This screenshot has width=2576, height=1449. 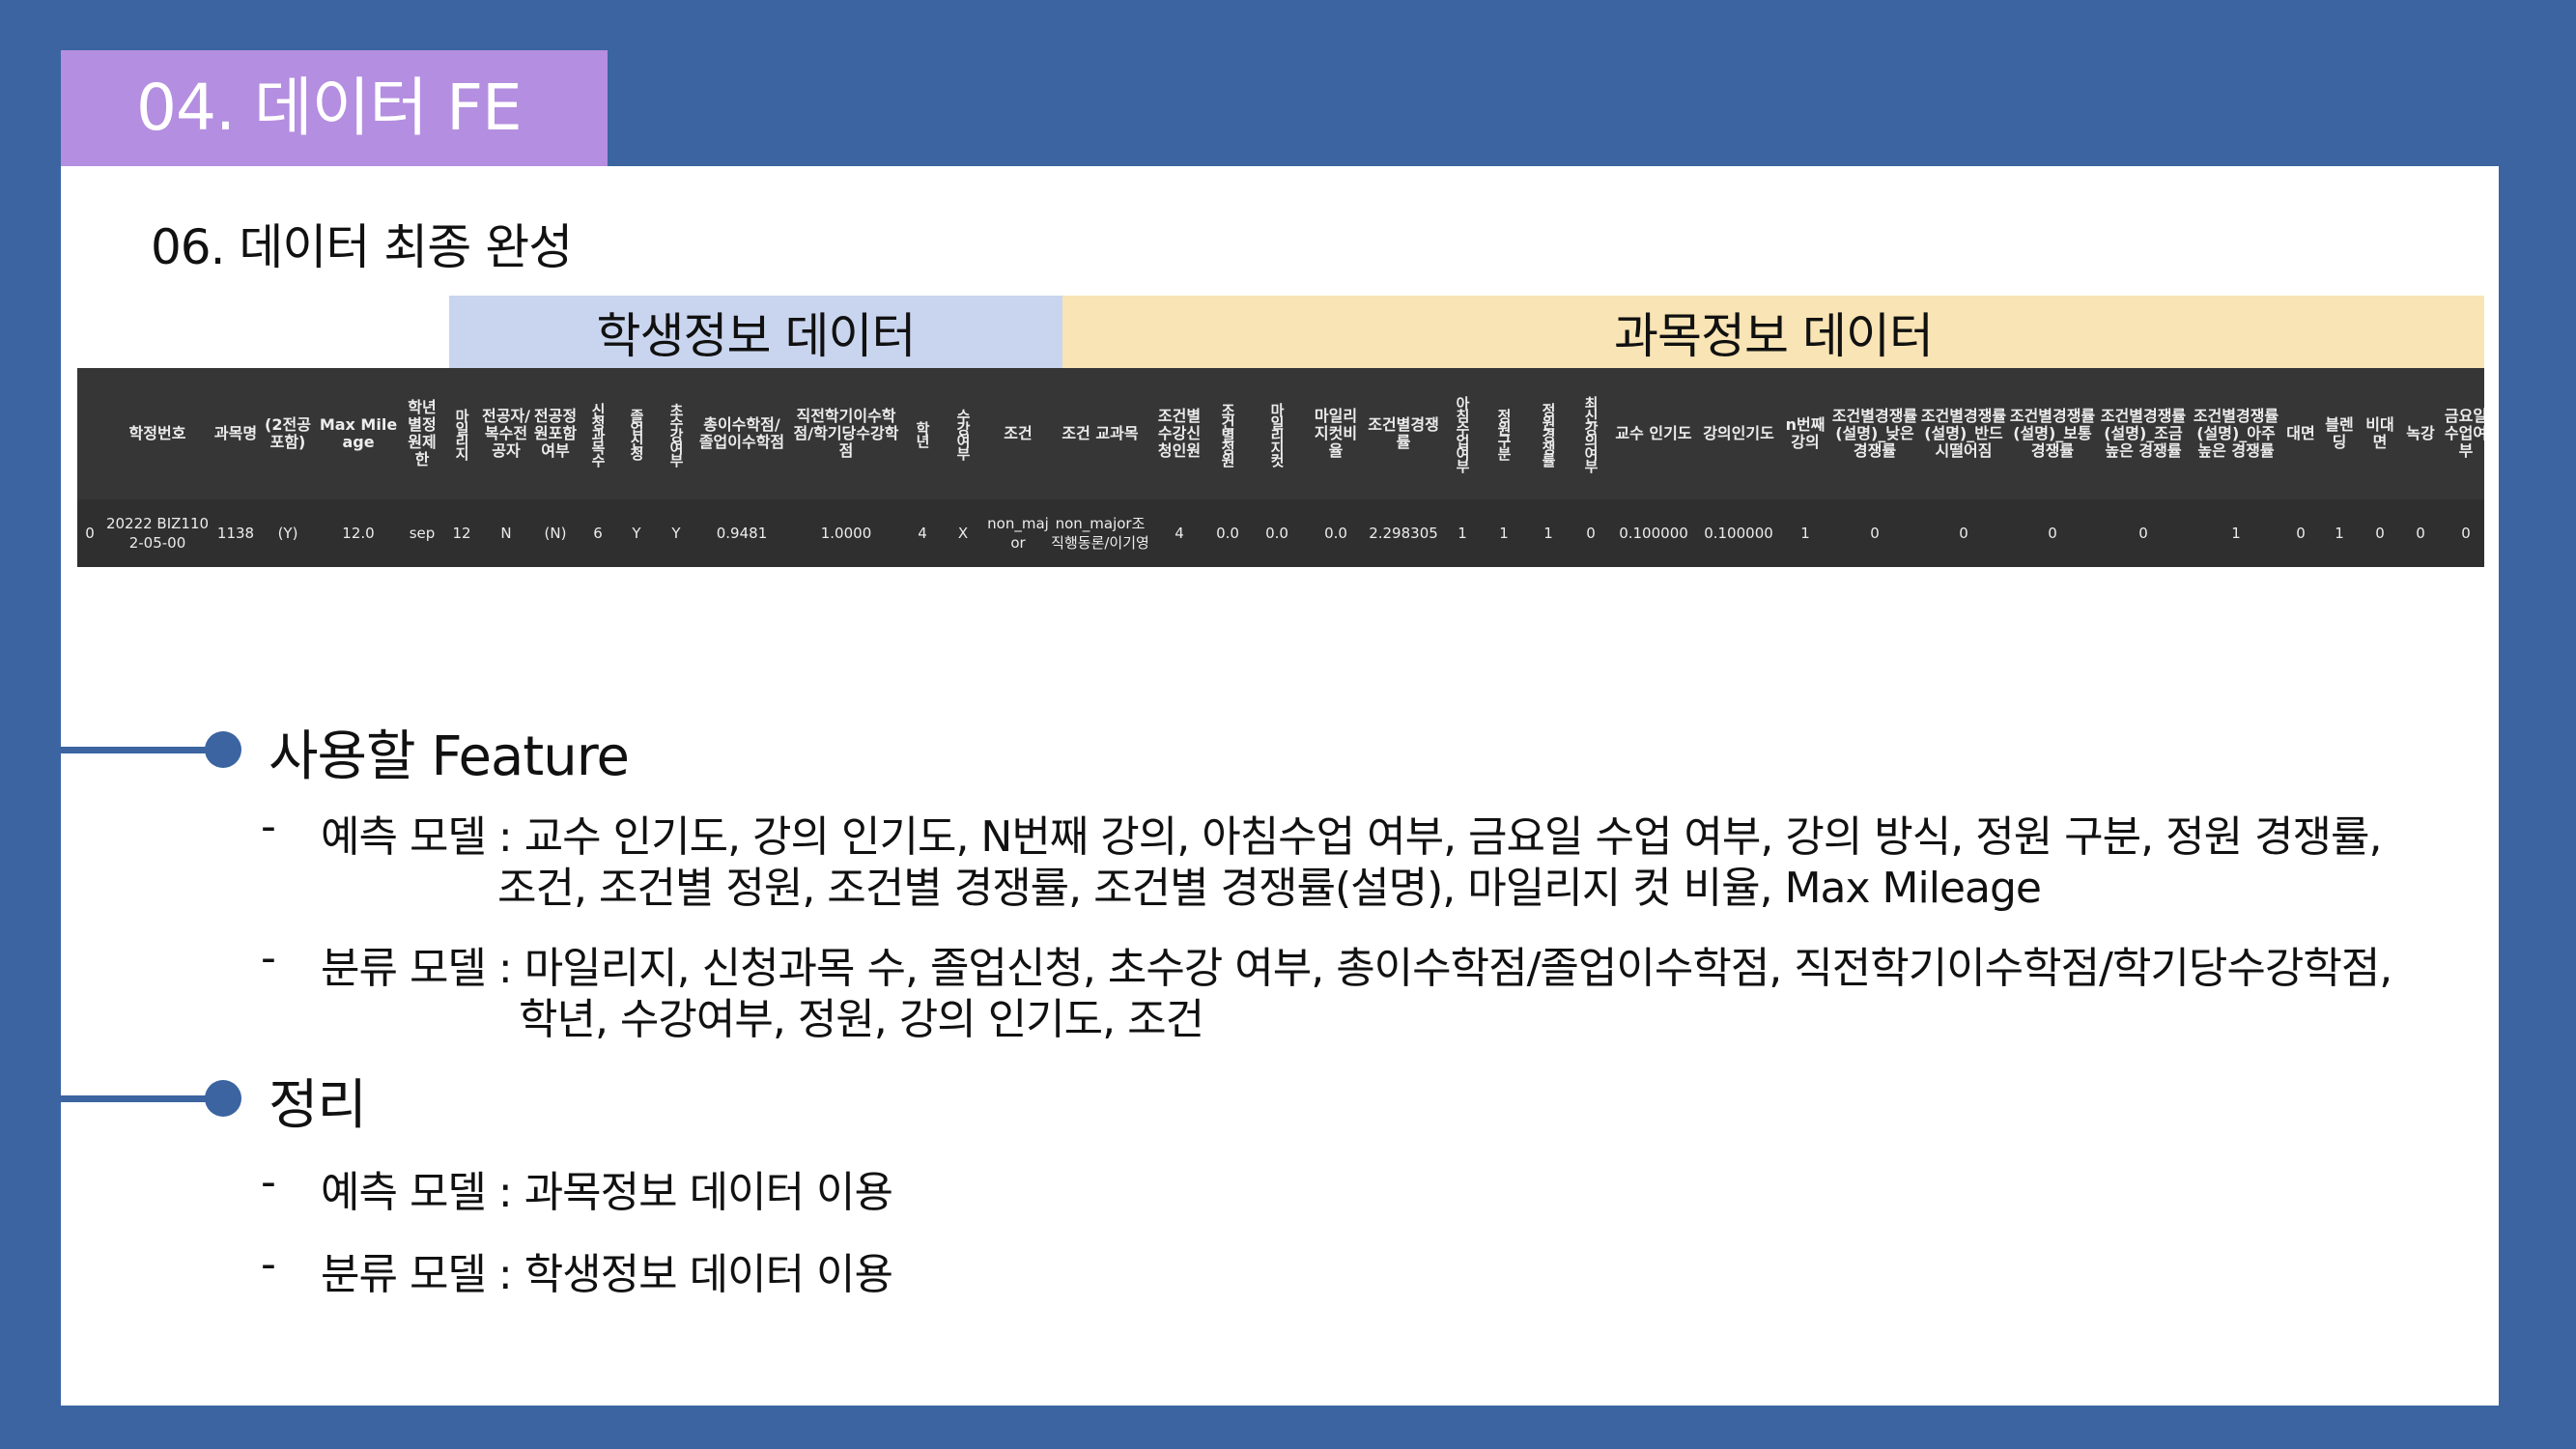 I want to click on table-cell: 20222 BIZ1102-05-00, so click(x=157, y=533).